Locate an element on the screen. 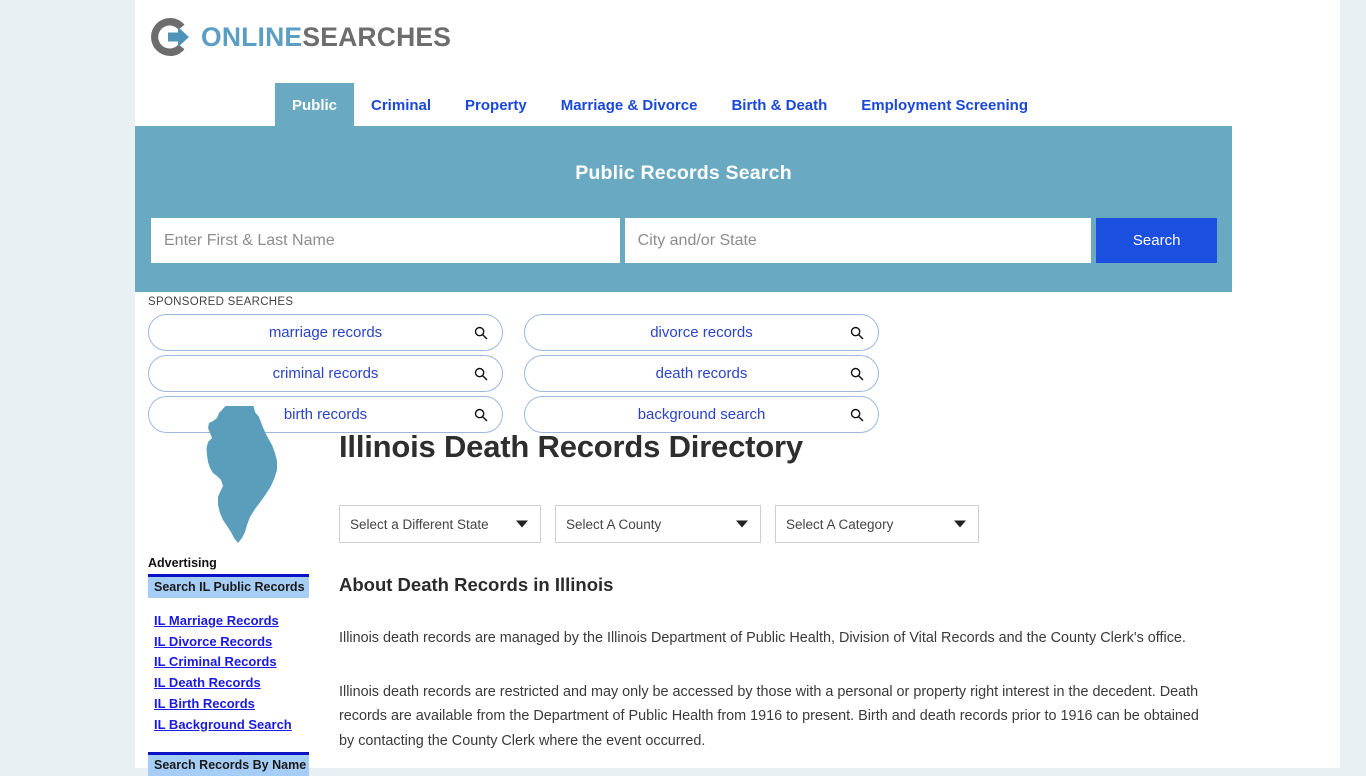 This screenshot has width=1366, height=776. pill-label: divorce records is located at coordinates (701, 332).